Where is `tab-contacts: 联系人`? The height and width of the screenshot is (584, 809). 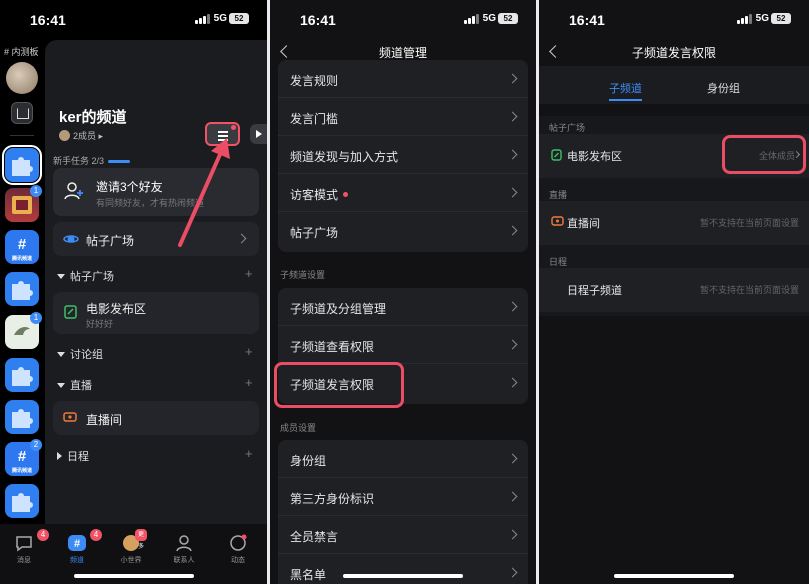 tab-contacts: 联系人 is located at coordinates (184, 549).